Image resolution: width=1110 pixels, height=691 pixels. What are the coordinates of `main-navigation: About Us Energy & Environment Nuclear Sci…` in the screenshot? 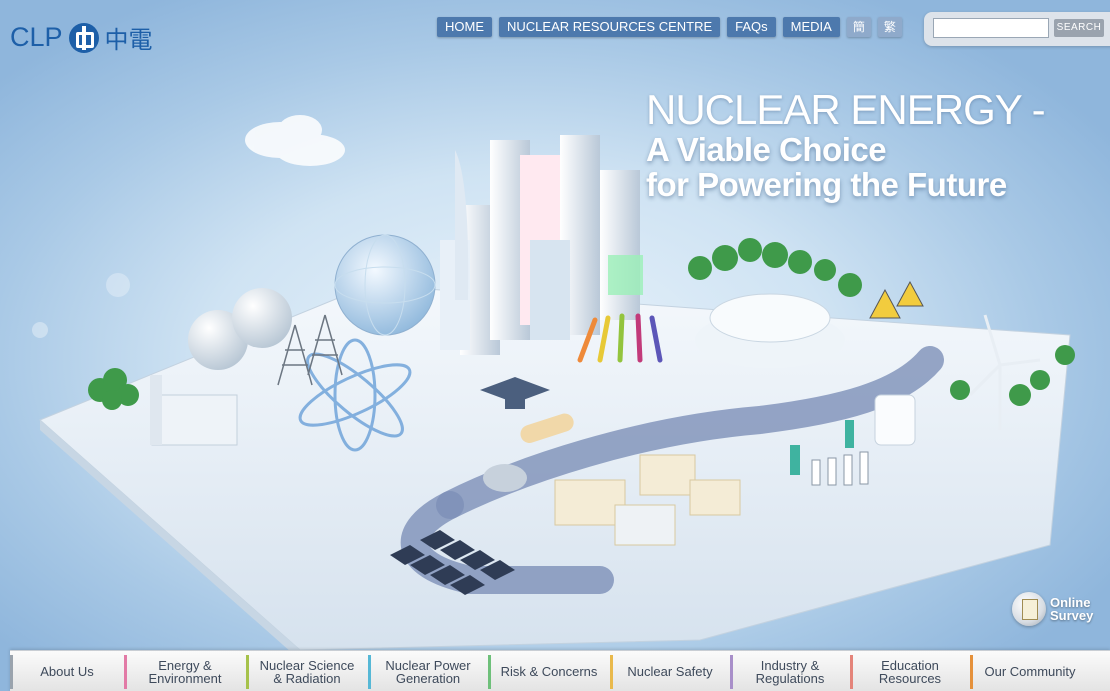 It's located at (560, 670).